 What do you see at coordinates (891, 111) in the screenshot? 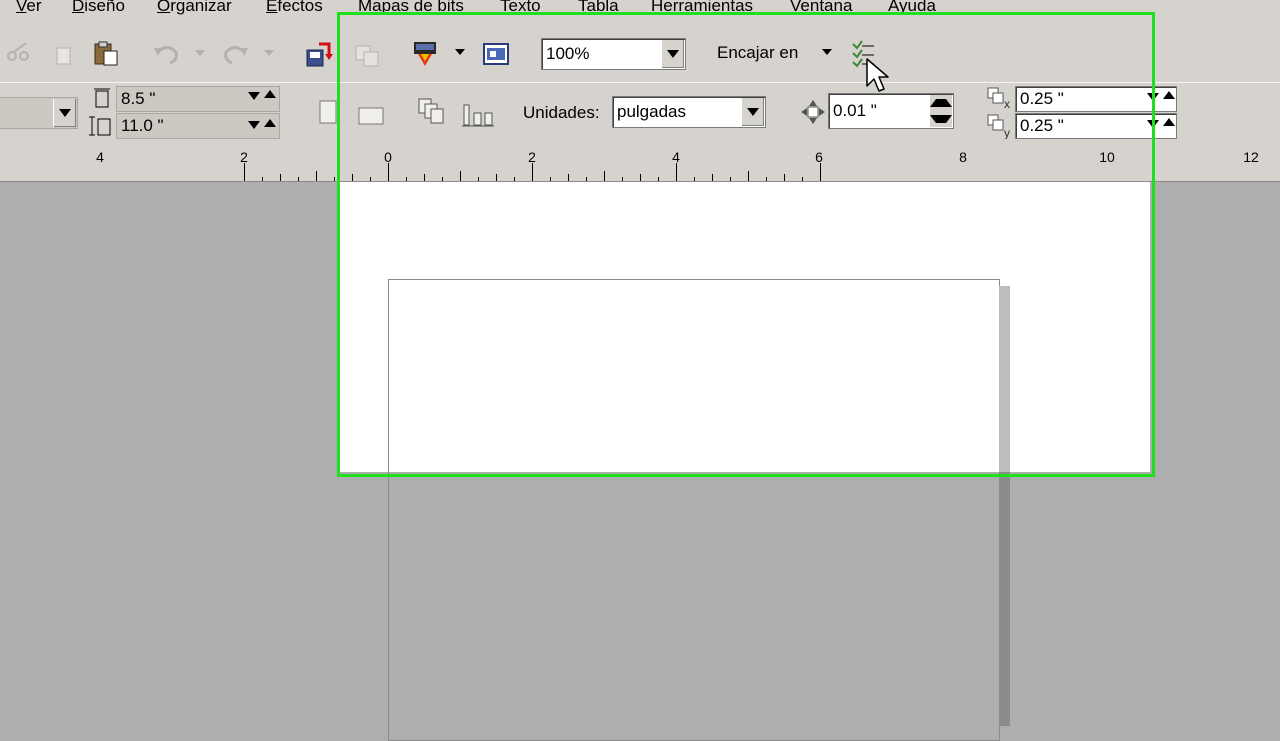
I see `nudge-distance-field: 0.01 "` at bounding box center [891, 111].